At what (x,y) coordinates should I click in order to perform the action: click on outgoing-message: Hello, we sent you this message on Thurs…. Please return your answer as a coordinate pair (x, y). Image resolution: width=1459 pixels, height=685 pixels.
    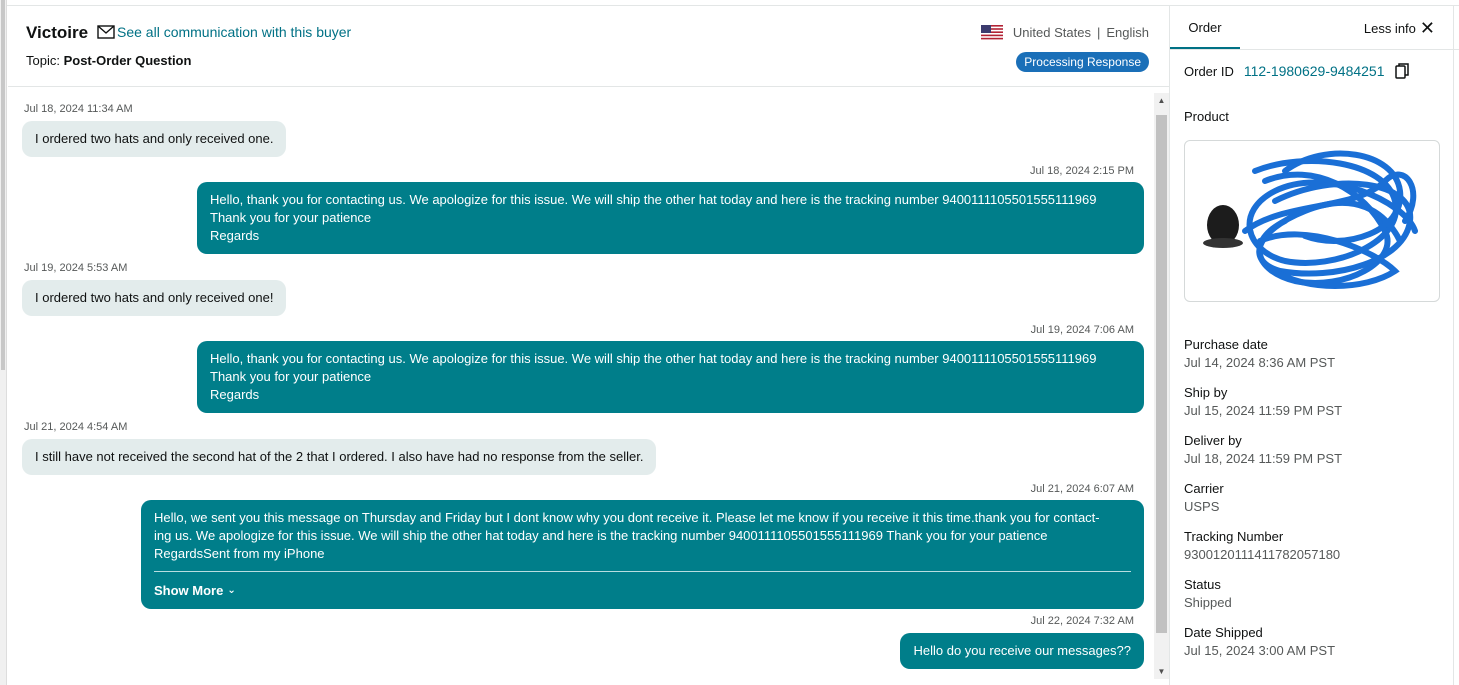
    Looking at the image, I should click on (642, 554).